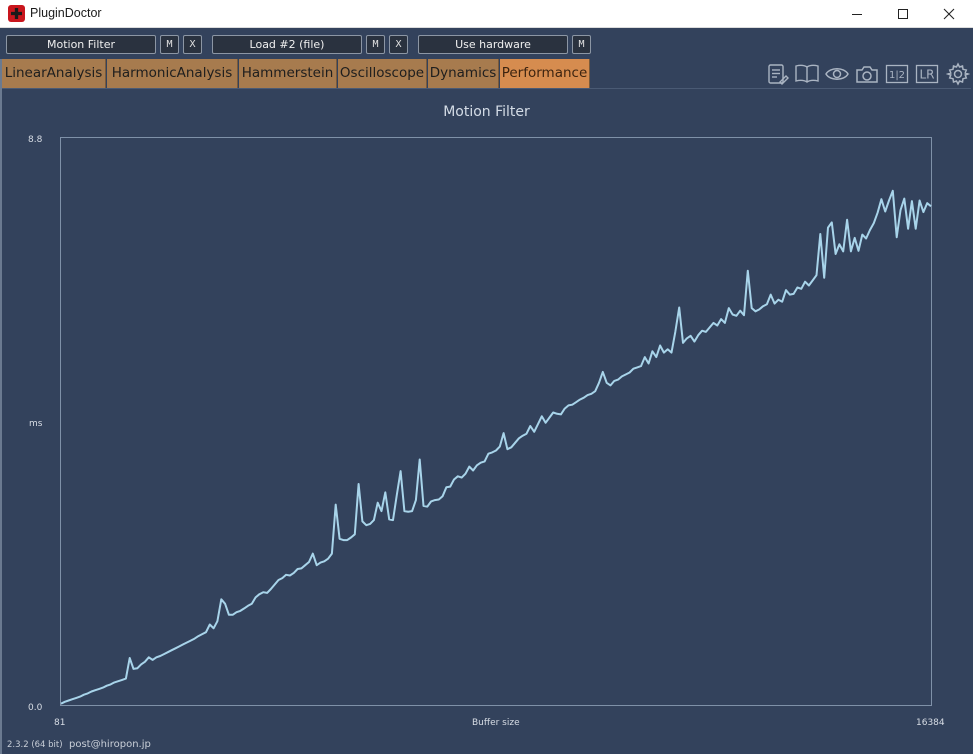  Describe the element at coordinates (496, 723) in the screenshot. I see `x-axis-label: Buffer size` at that location.